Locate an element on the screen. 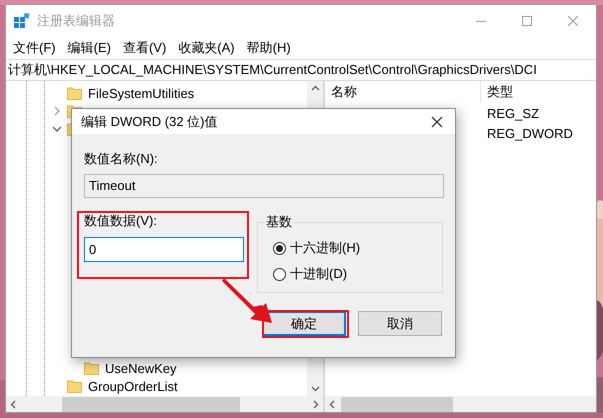 This screenshot has height=418, width=603. expand-chevron-icon is located at coordinates (57, 111).